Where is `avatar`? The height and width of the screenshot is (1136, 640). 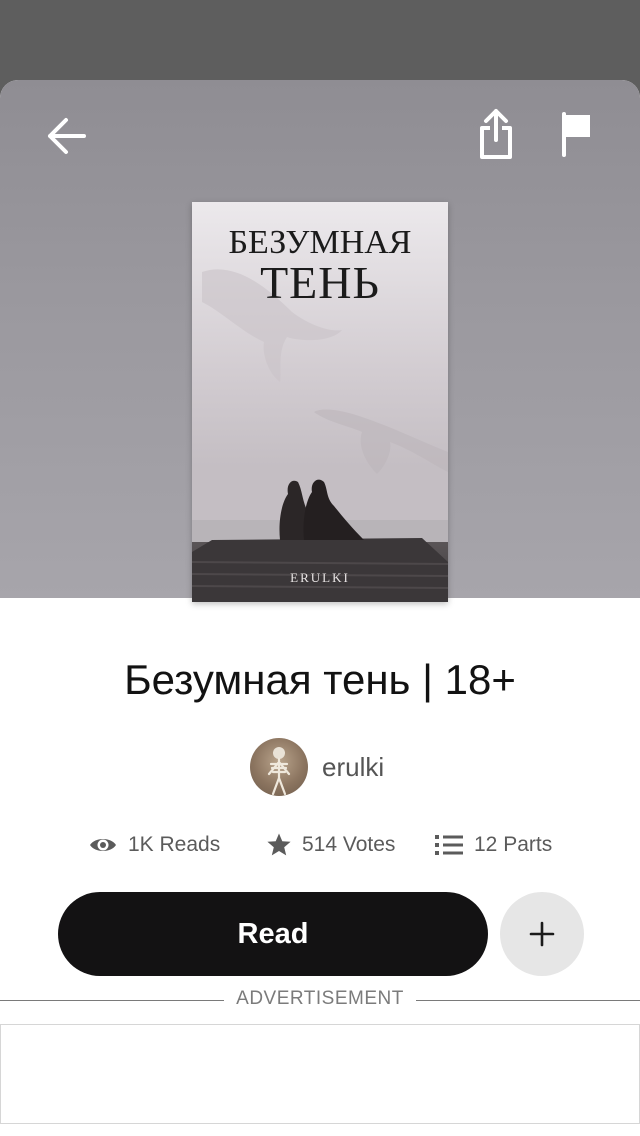
avatar is located at coordinates (279, 767).